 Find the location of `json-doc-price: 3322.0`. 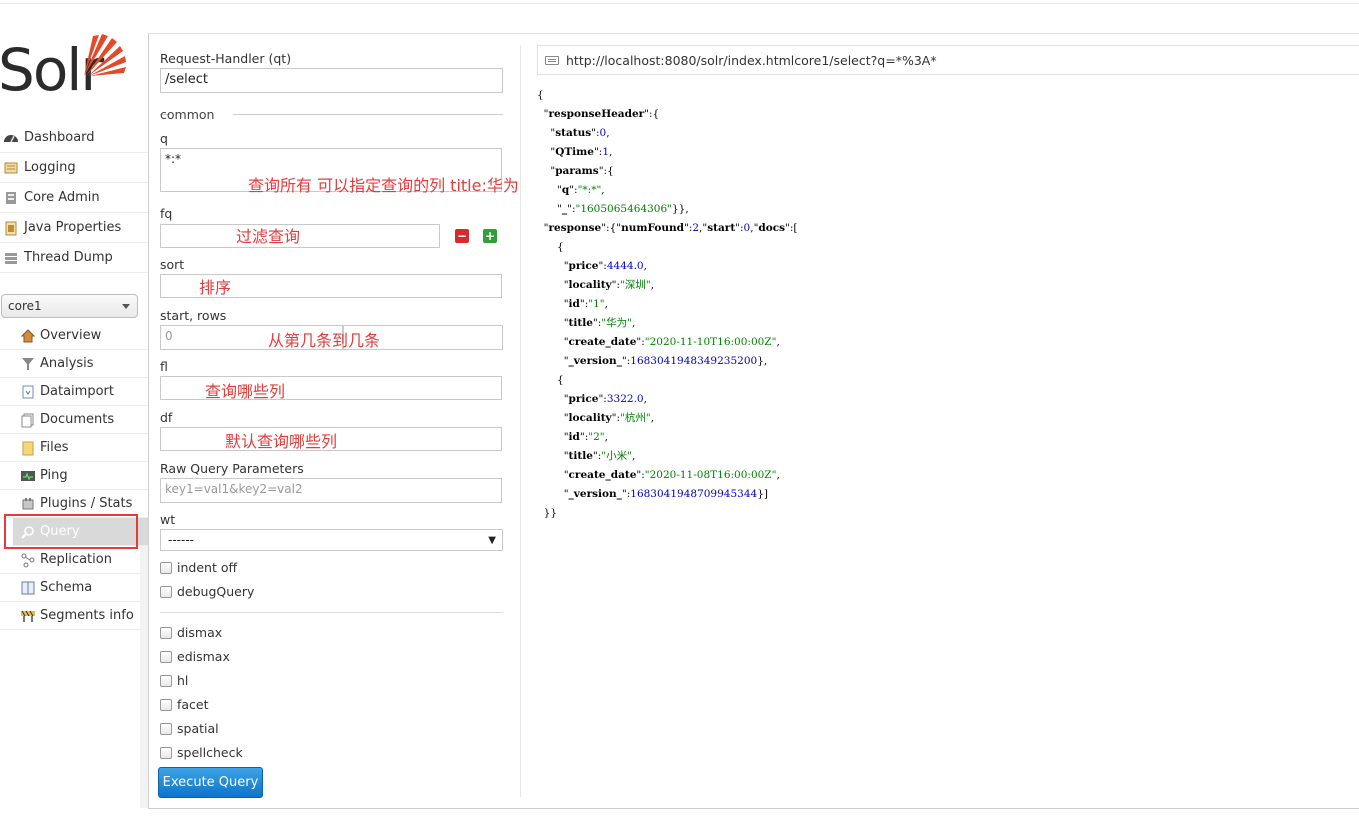

json-doc-price: 3322.0 is located at coordinates (625, 399).